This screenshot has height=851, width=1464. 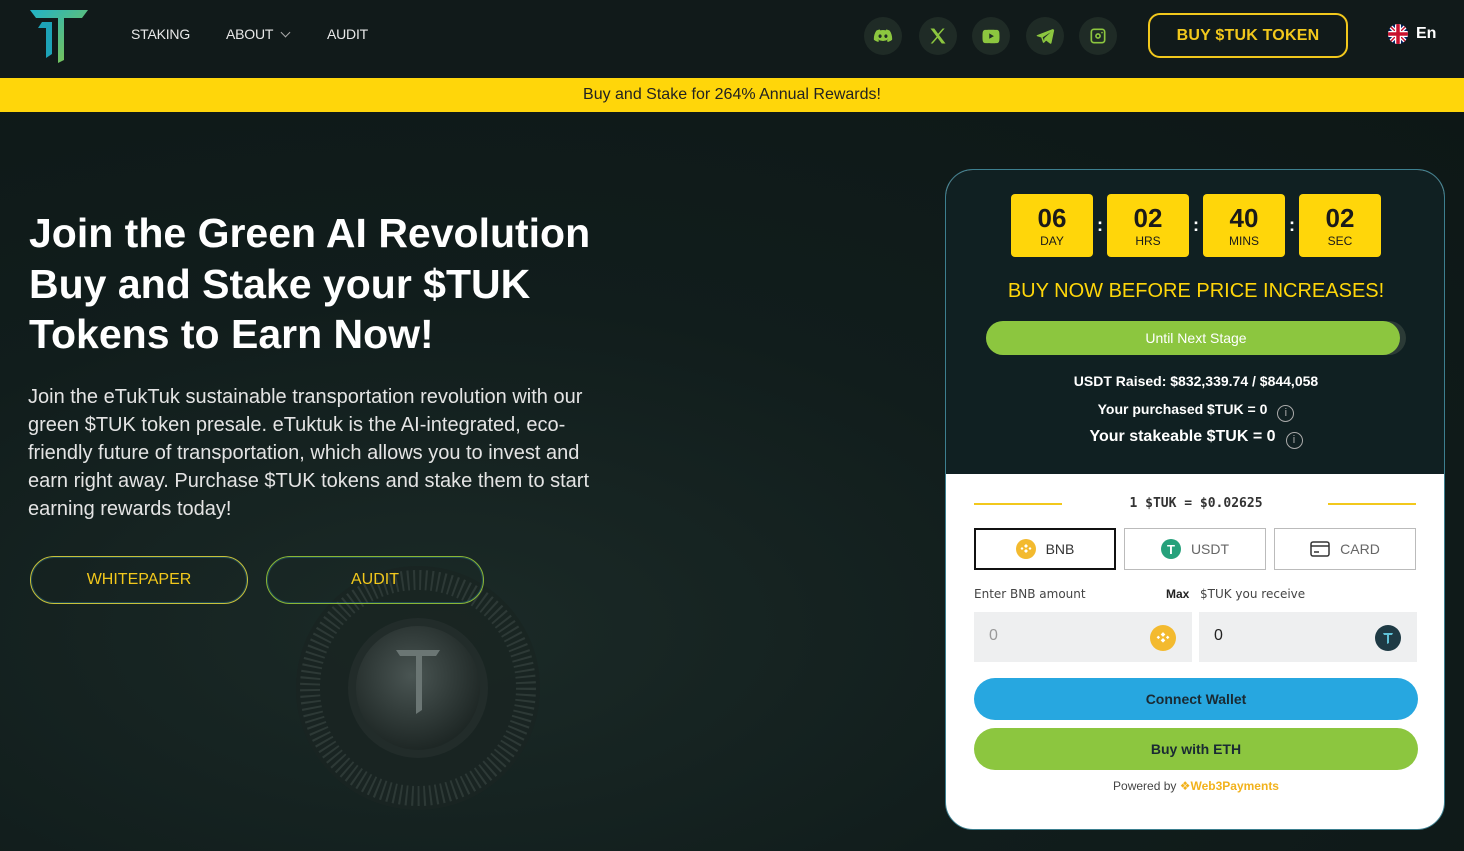 What do you see at coordinates (375, 580) in the screenshot?
I see `audit-button: AUDIT` at bounding box center [375, 580].